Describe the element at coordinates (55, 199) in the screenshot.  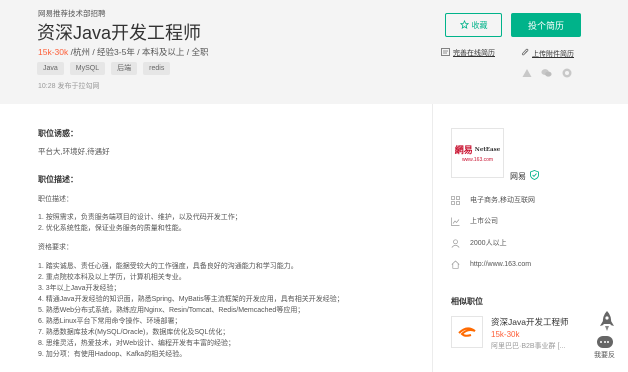
I see `duties-heading: 职位描述：` at that location.